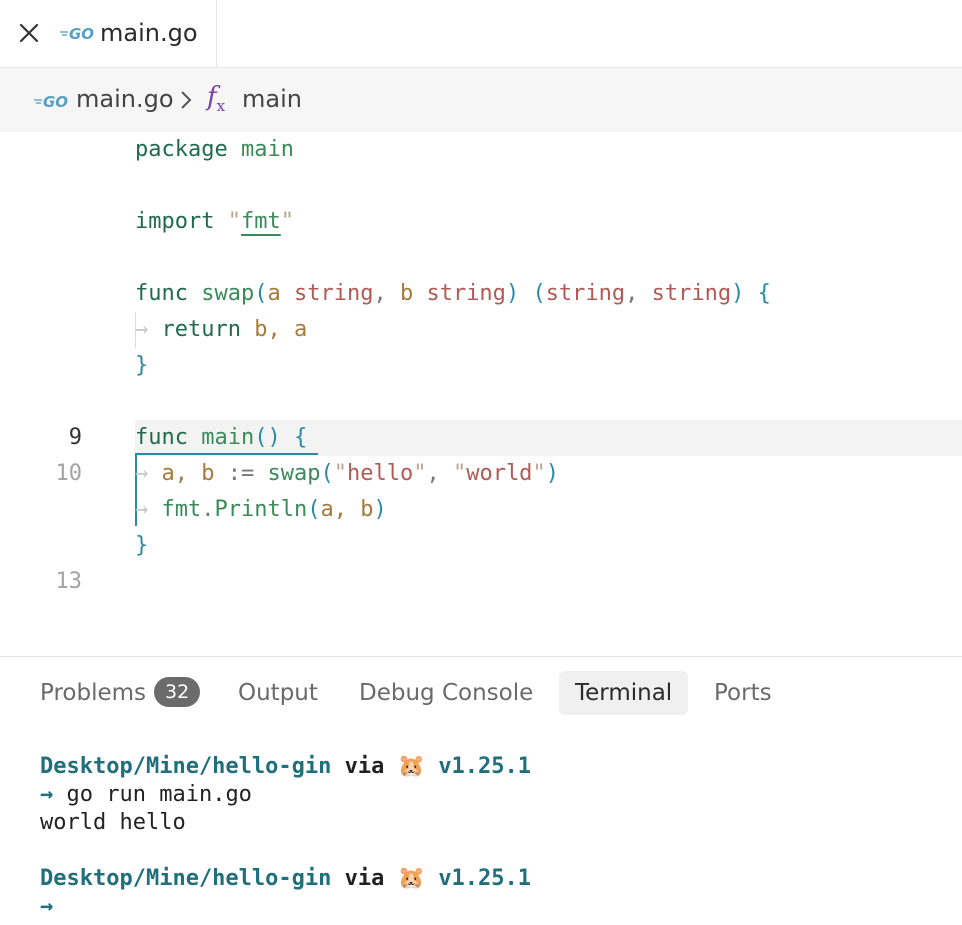 The height and width of the screenshot is (925, 962). Describe the element at coordinates (214, 149) in the screenshot. I see `code-line: package main` at that location.